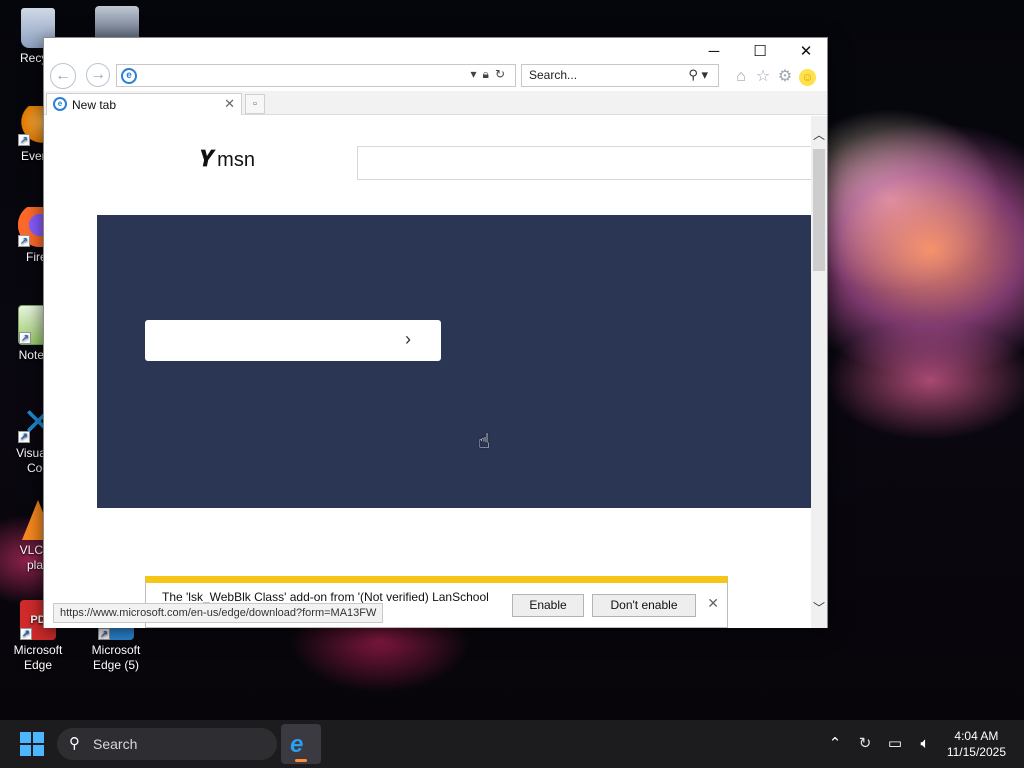 The image size is (1024, 768). I want to click on msn-logo: 𝒀msn, so click(228, 159).